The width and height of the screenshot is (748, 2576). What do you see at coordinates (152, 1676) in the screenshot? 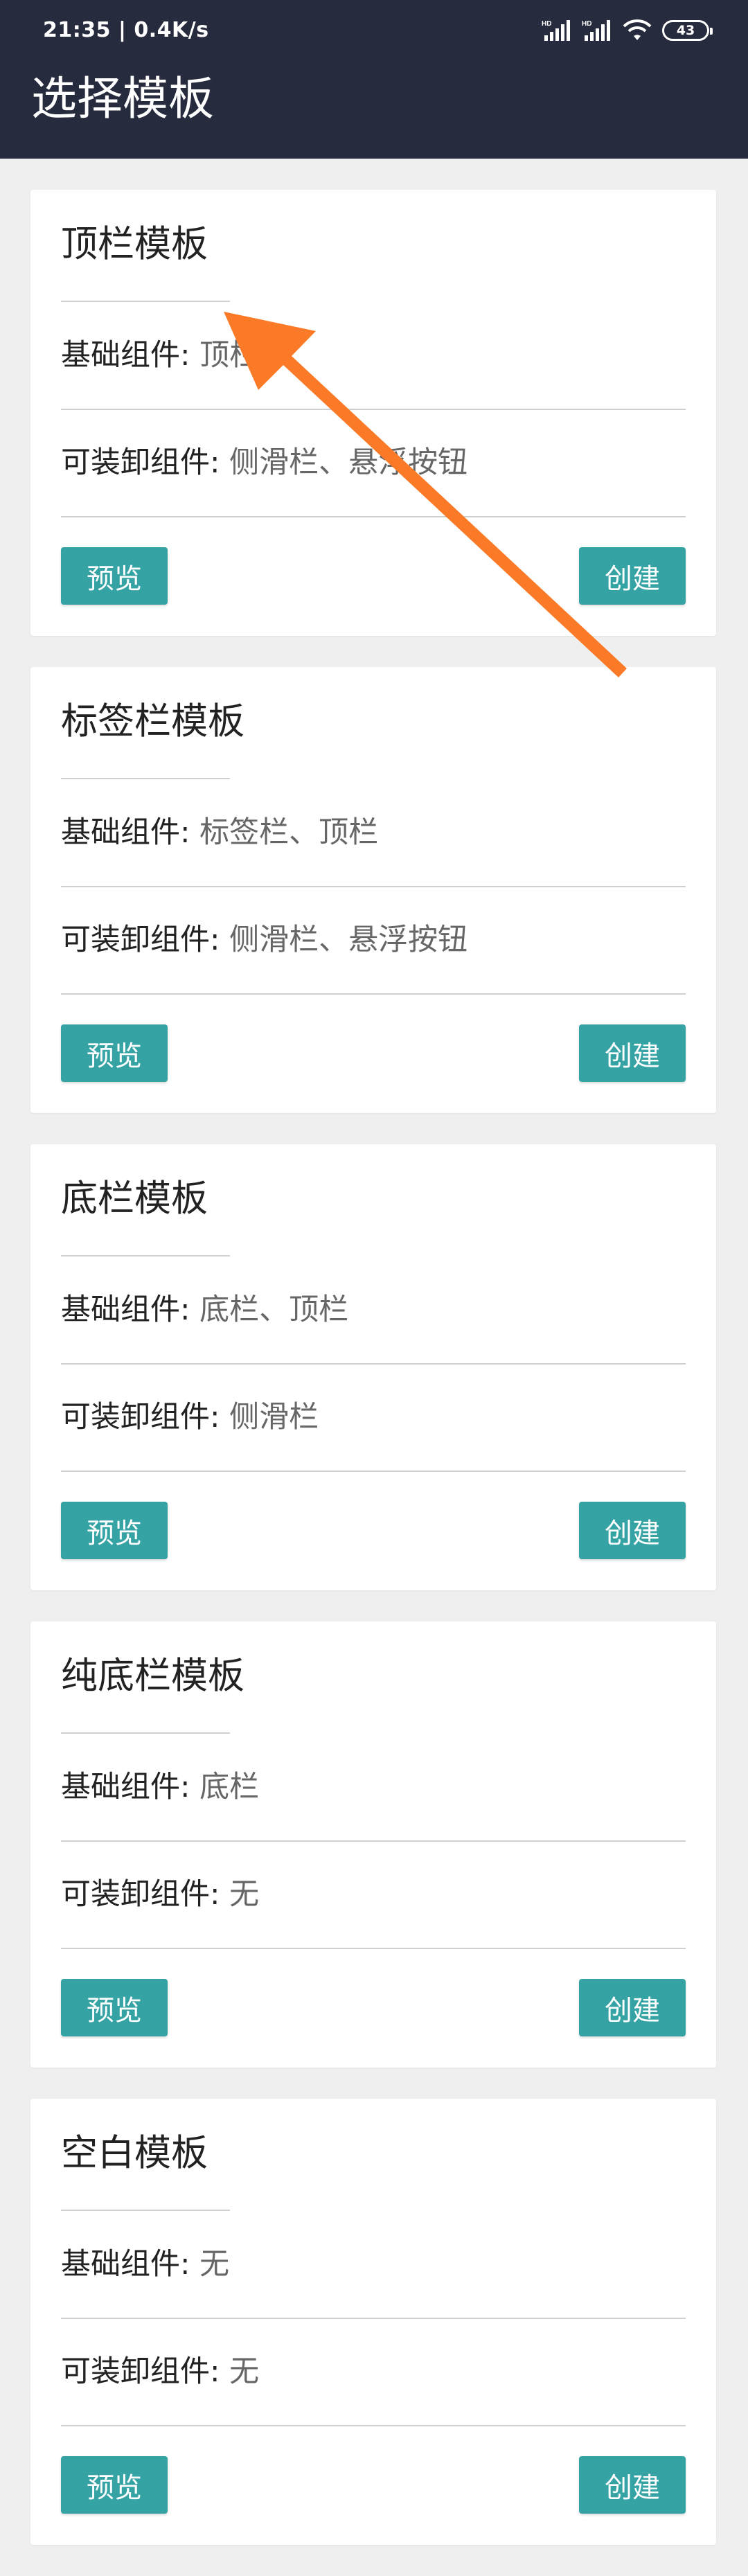
I see `template-name: 纯底栏模板` at bounding box center [152, 1676].